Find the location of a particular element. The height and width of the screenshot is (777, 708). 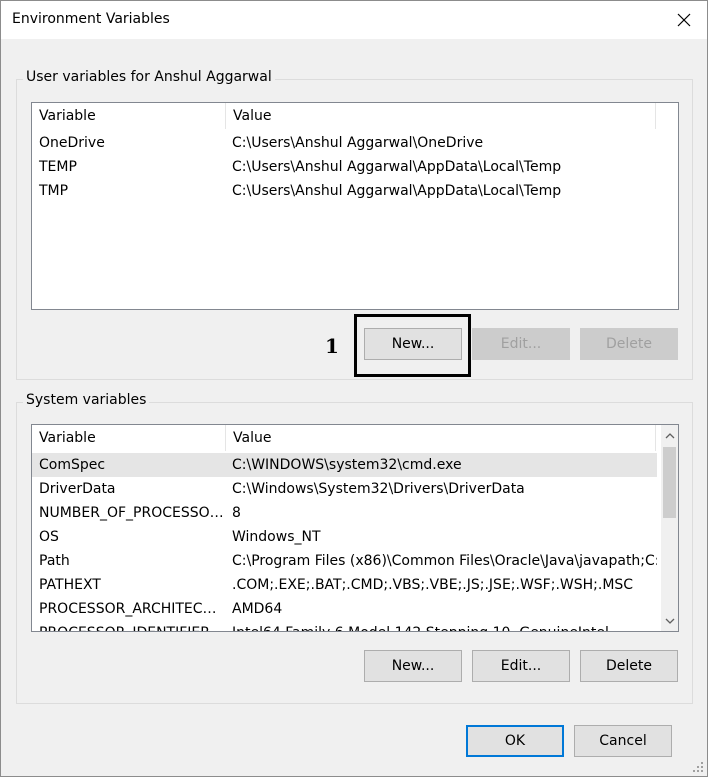

table-row: PROCESSOR_ARCHITECTU... AMD64 is located at coordinates (344, 609).